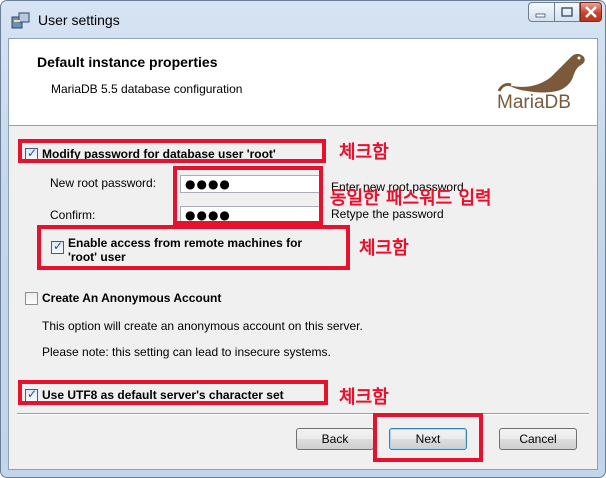  Describe the element at coordinates (303, 414) in the screenshot. I see `footer-divider` at that location.